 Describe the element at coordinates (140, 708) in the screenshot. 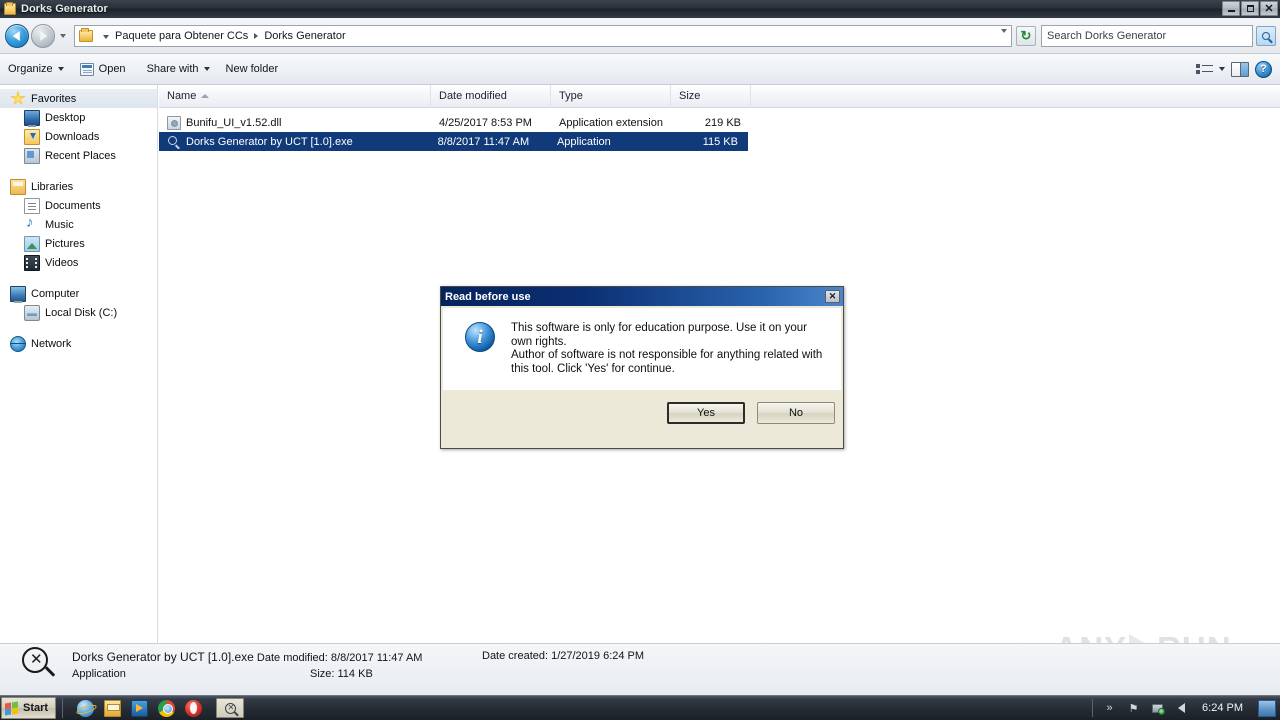

I see `media-player-icon` at that location.